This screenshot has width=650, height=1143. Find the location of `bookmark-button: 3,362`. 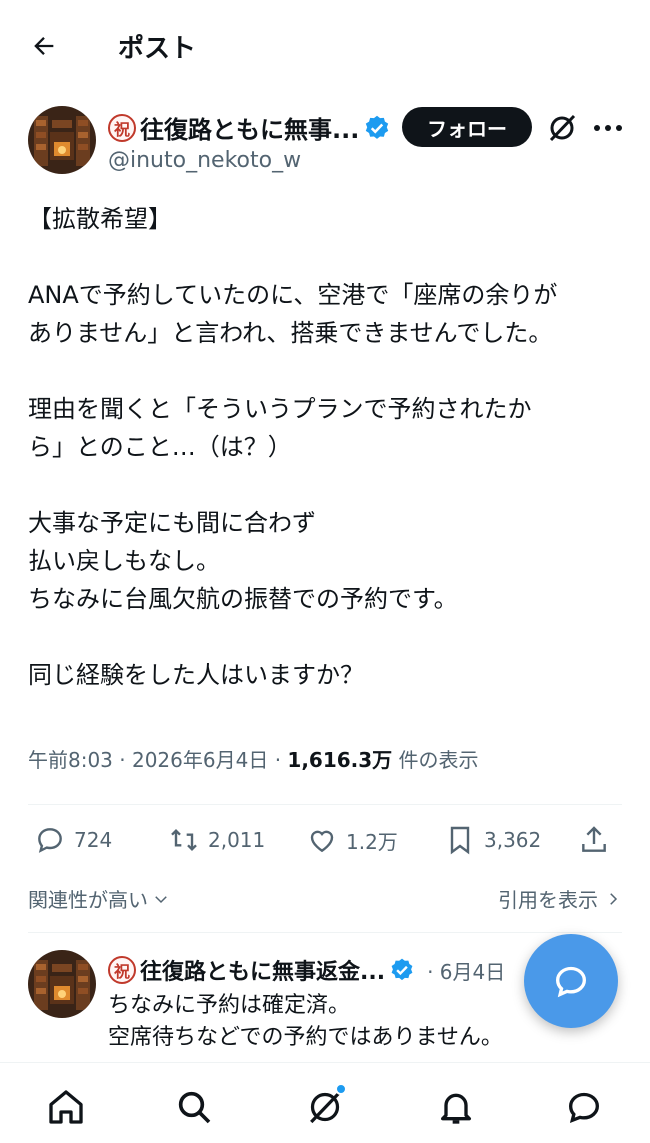

bookmark-button: 3,362 is located at coordinates (492, 840).